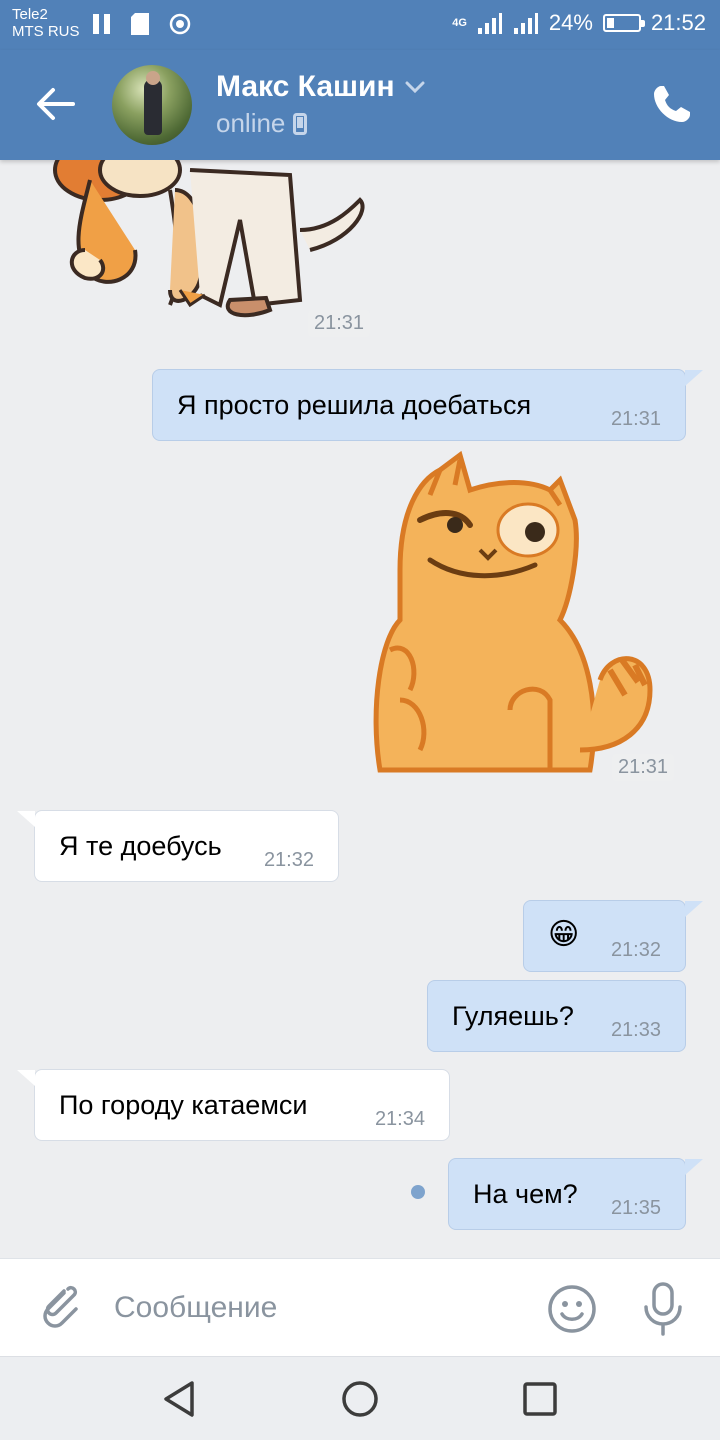  Describe the element at coordinates (525, 23) in the screenshot. I see `signal-icon-secondary` at that location.